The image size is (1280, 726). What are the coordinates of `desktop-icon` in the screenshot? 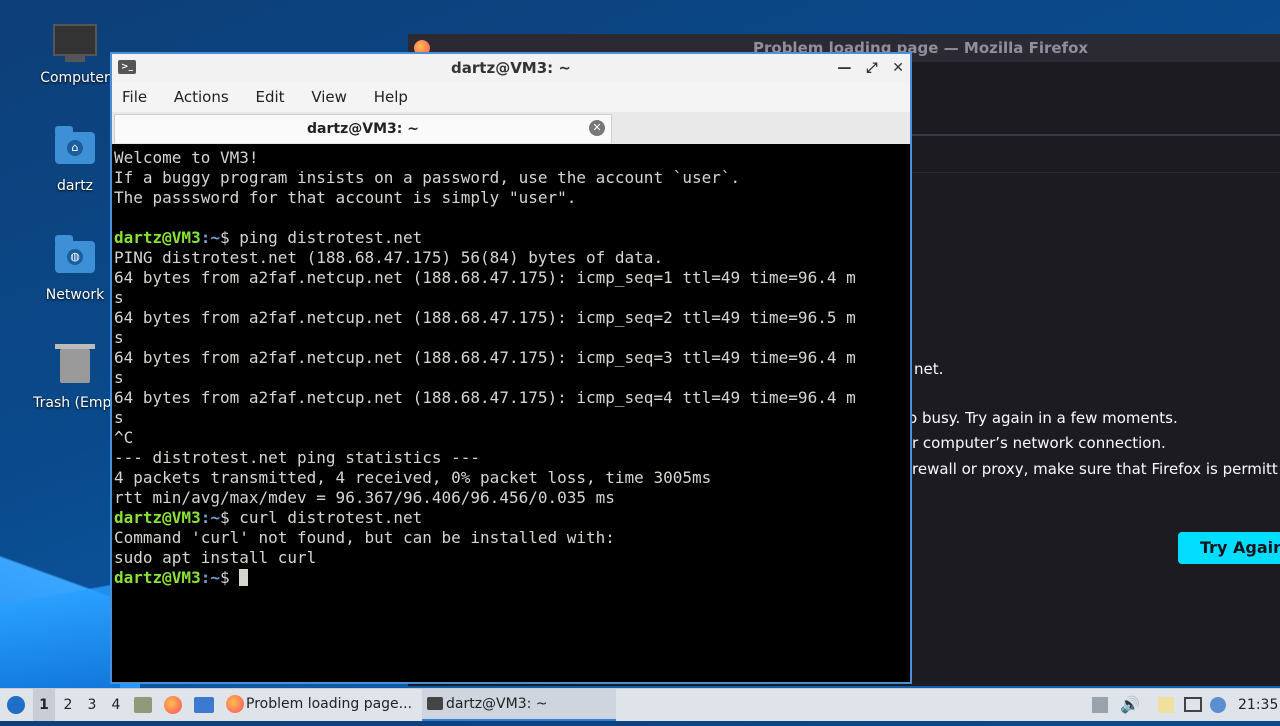 It's located at (204, 705).